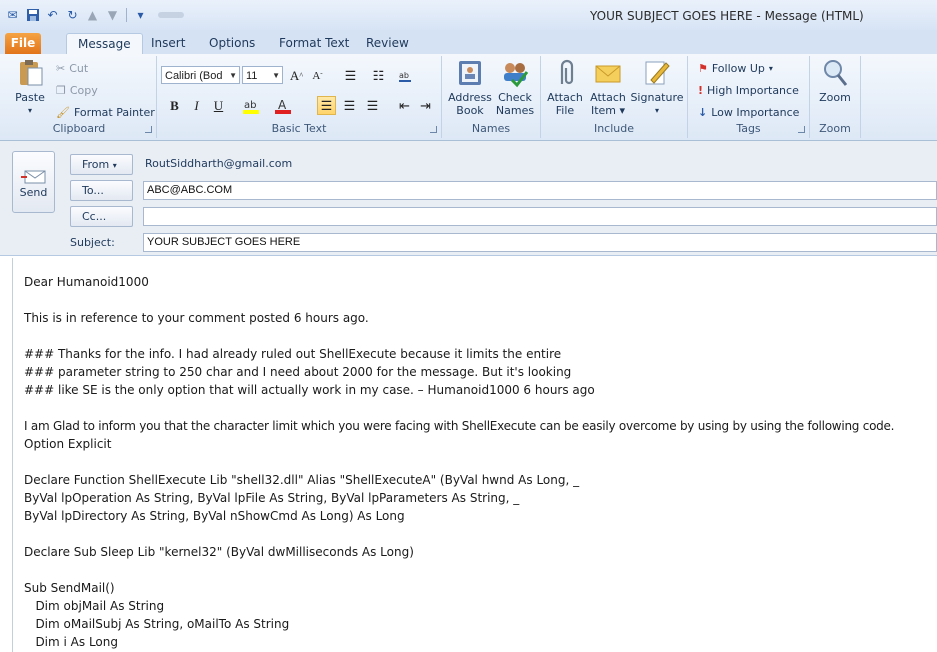  Describe the element at coordinates (317, 75) in the screenshot. I see `shrink-font-icon: Aˇ` at that location.